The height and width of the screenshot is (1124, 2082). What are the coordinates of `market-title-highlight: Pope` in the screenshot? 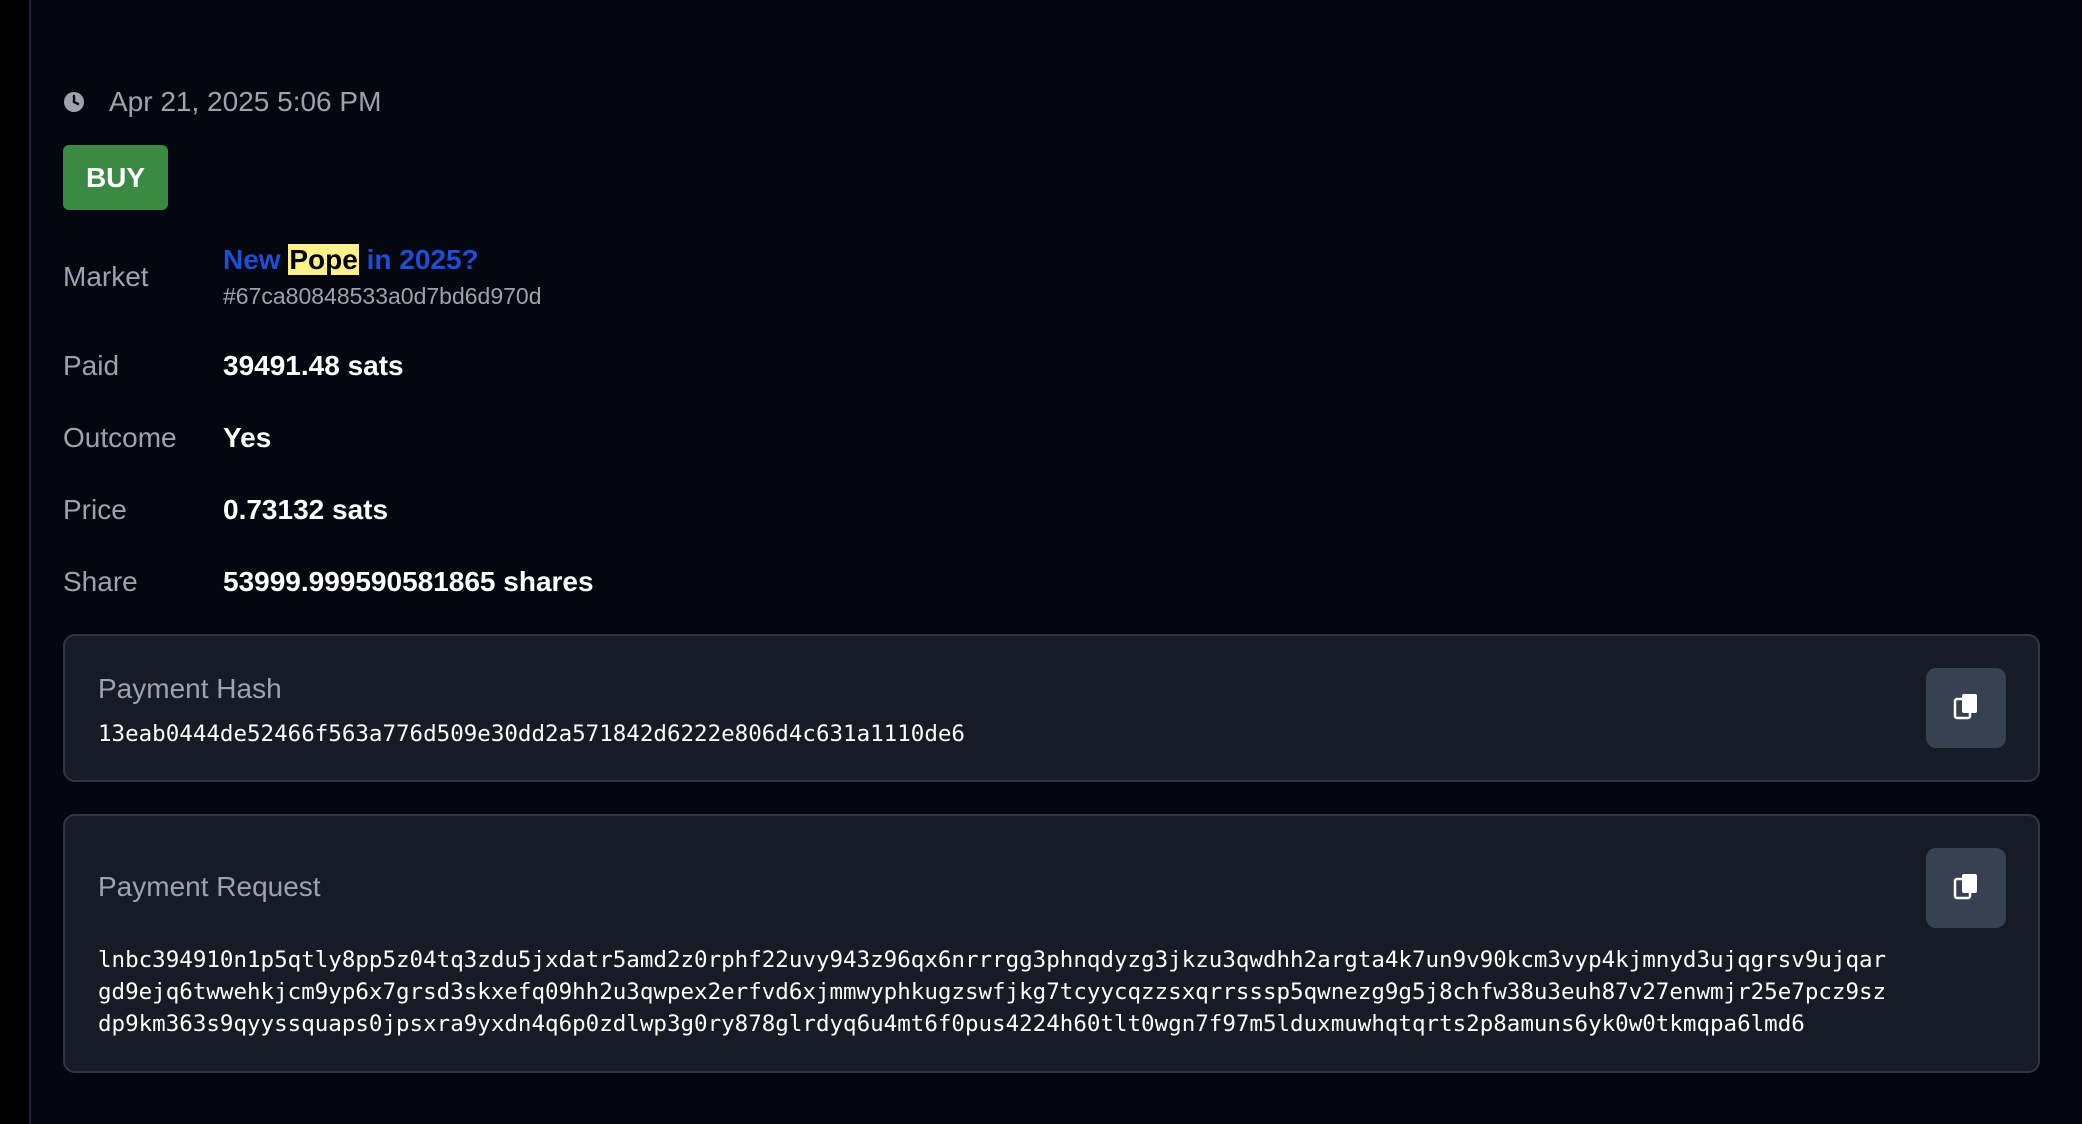 It's located at (323, 259).